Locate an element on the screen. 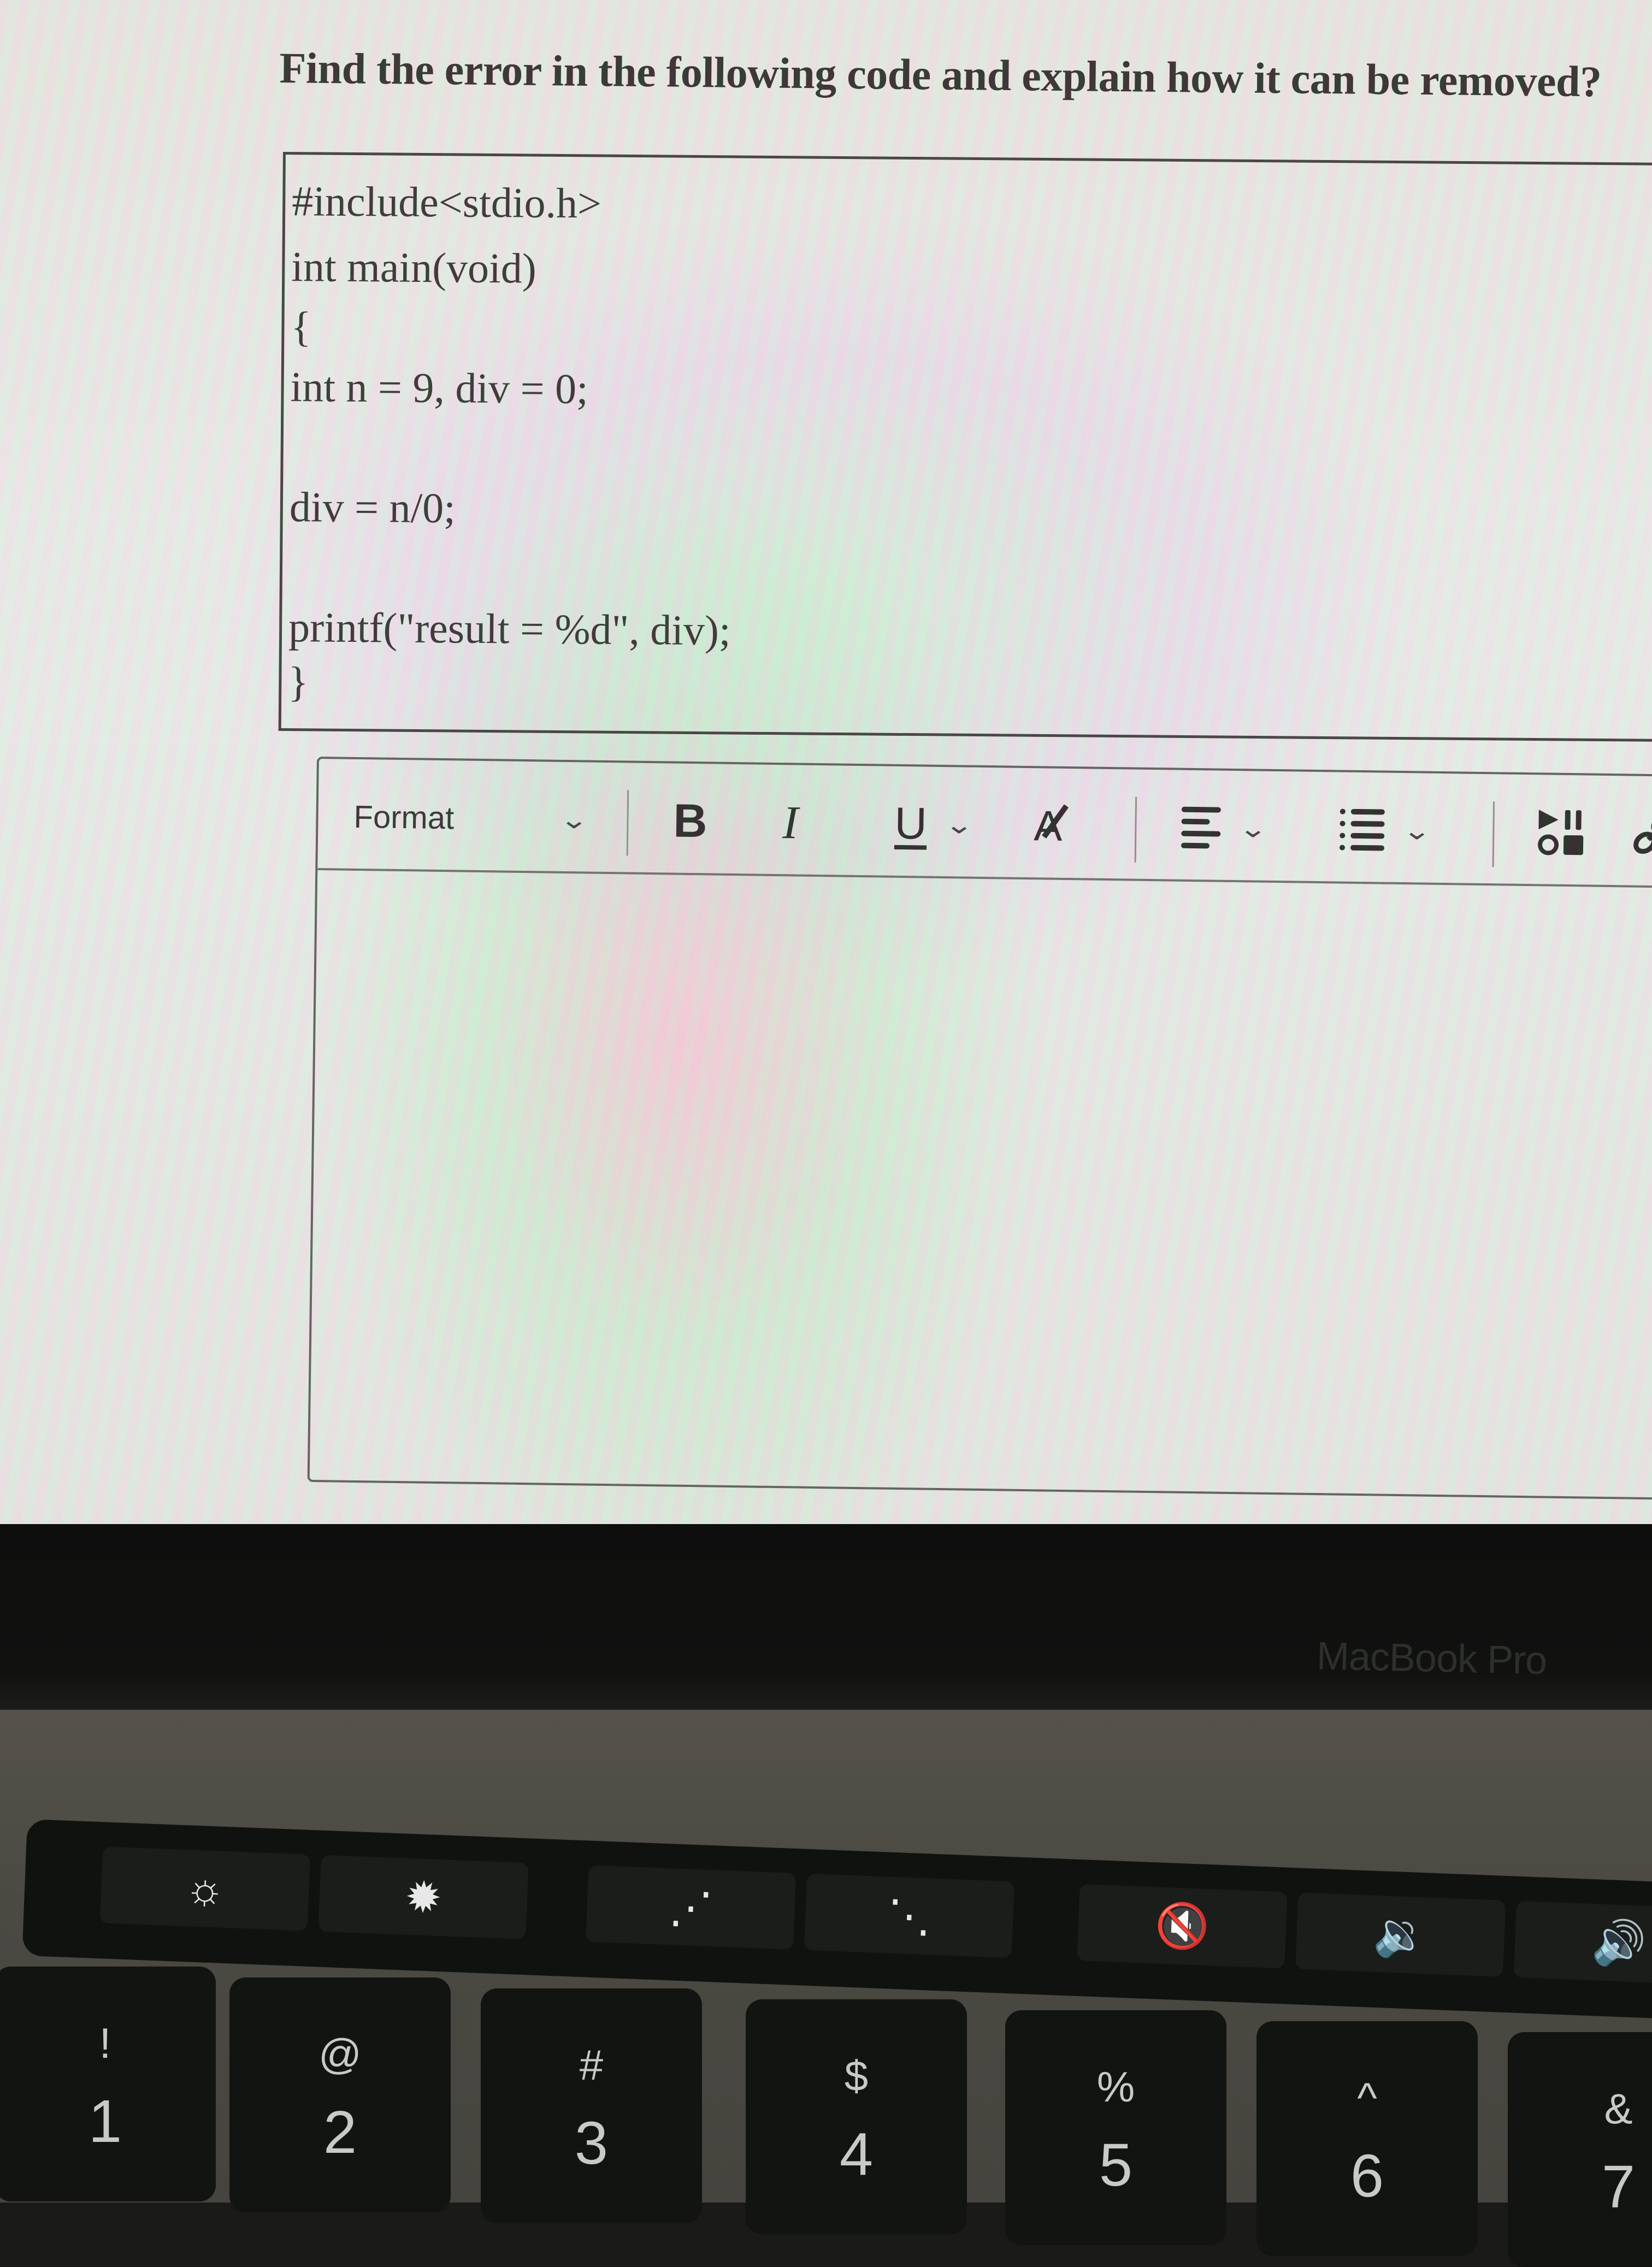  underline-icon: U is located at coordinates (911, 824).